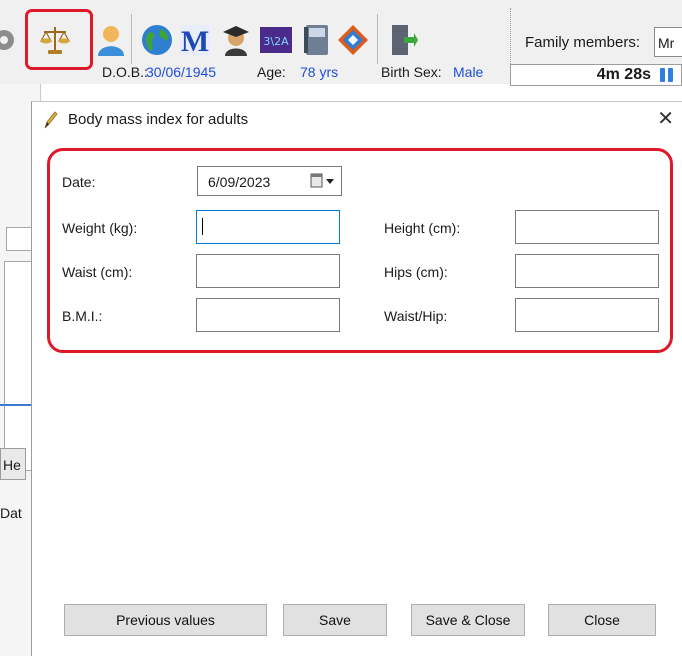 The width and height of the screenshot is (682, 656). Describe the element at coordinates (50, 121) in the screenshot. I see `pencil-icon` at that location.